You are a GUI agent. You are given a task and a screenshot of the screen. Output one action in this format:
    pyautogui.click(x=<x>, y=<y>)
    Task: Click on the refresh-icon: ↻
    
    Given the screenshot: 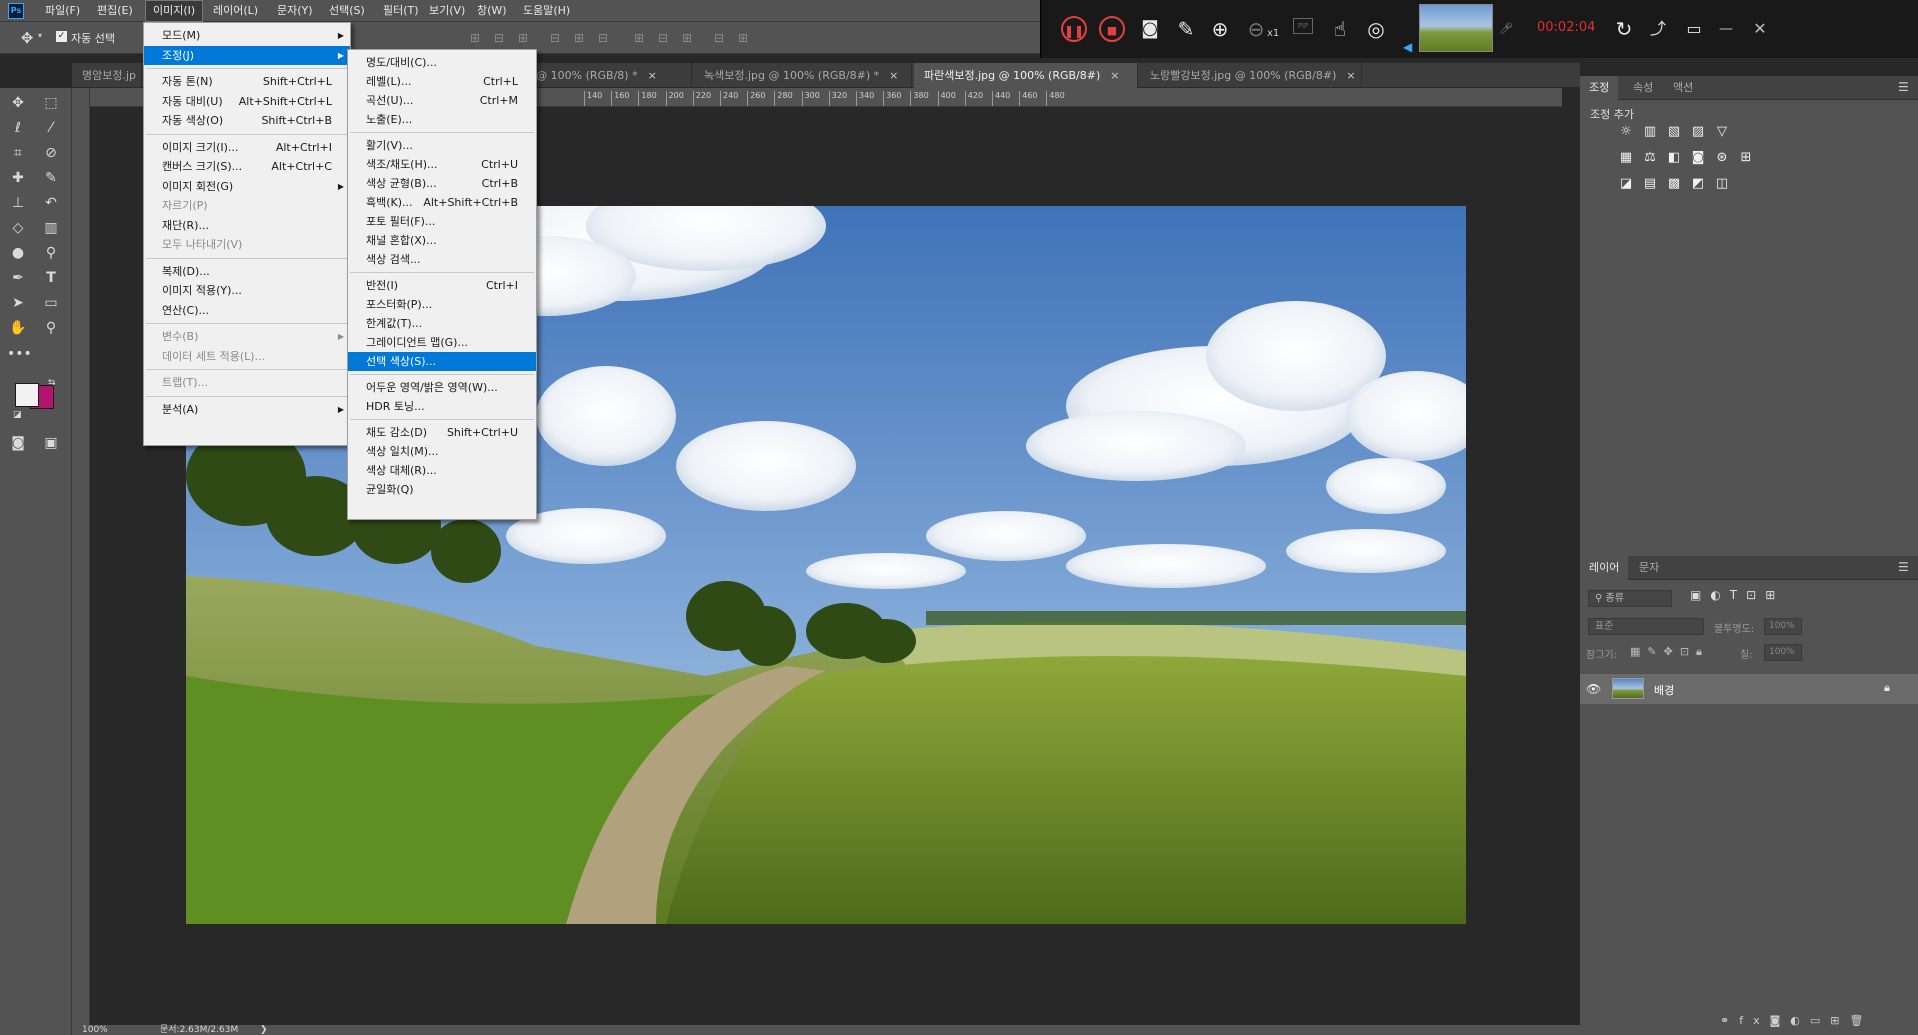 What is the action you would take?
    pyautogui.click(x=1624, y=29)
    